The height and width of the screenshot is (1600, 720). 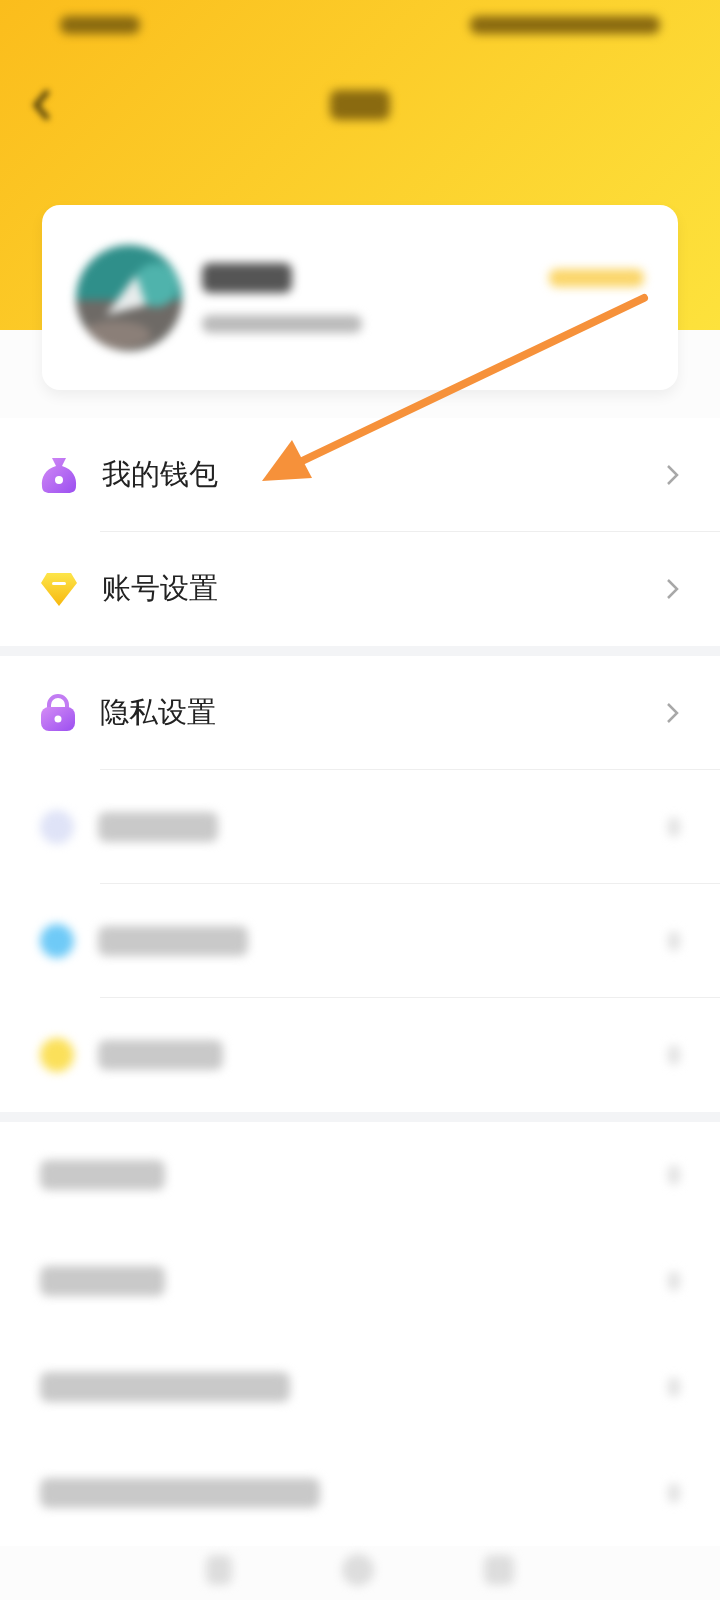 What do you see at coordinates (360, 105) in the screenshot?
I see `blurred-text` at bounding box center [360, 105].